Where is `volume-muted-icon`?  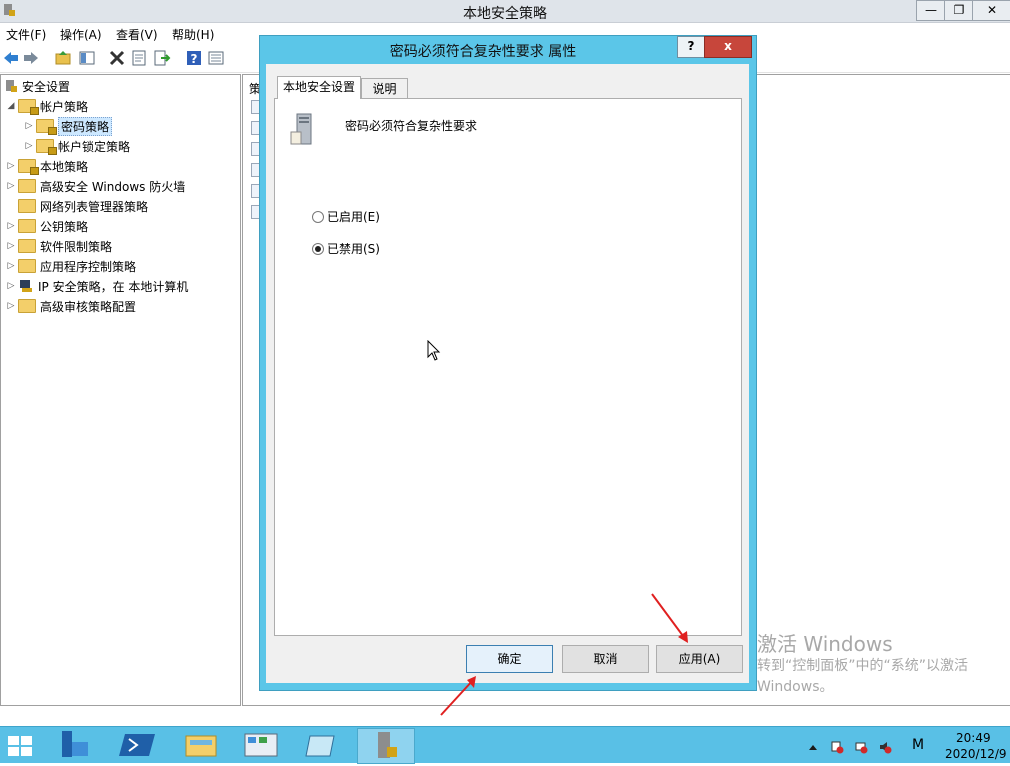 volume-muted-icon is located at coordinates (885, 747).